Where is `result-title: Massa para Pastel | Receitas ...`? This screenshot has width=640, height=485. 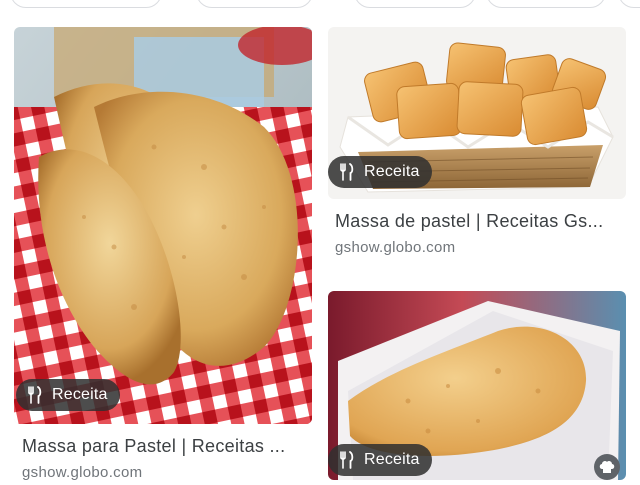 result-title: Massa para Pastel | Receitas ... is located at coordinates (167, 446).